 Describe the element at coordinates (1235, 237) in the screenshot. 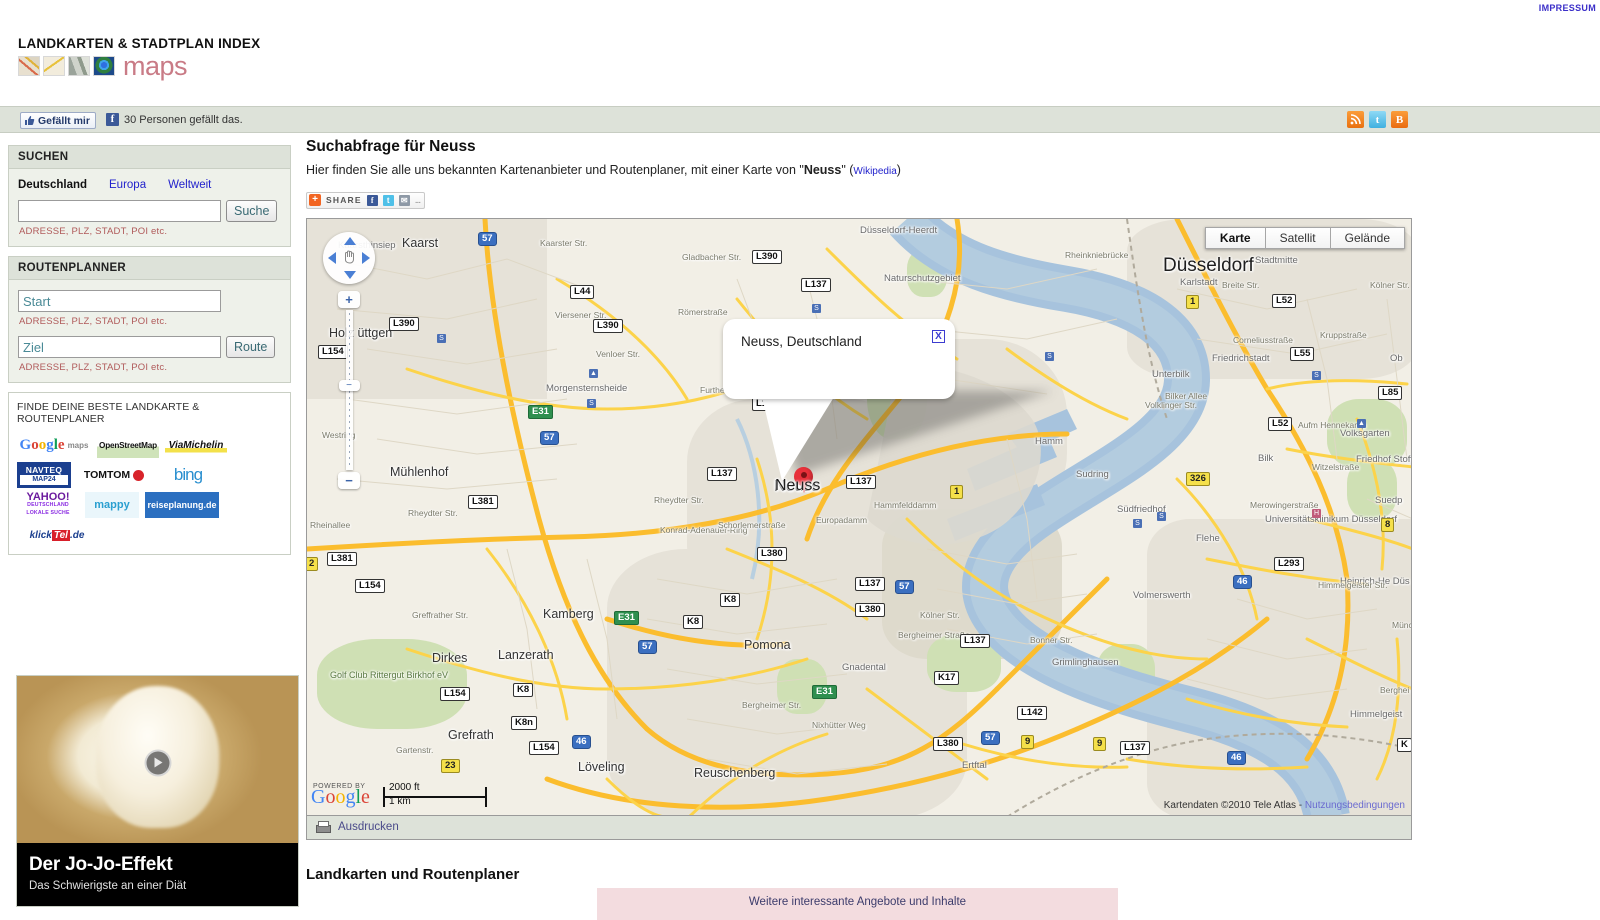

I see `map-type-karte: Karte` at that location.